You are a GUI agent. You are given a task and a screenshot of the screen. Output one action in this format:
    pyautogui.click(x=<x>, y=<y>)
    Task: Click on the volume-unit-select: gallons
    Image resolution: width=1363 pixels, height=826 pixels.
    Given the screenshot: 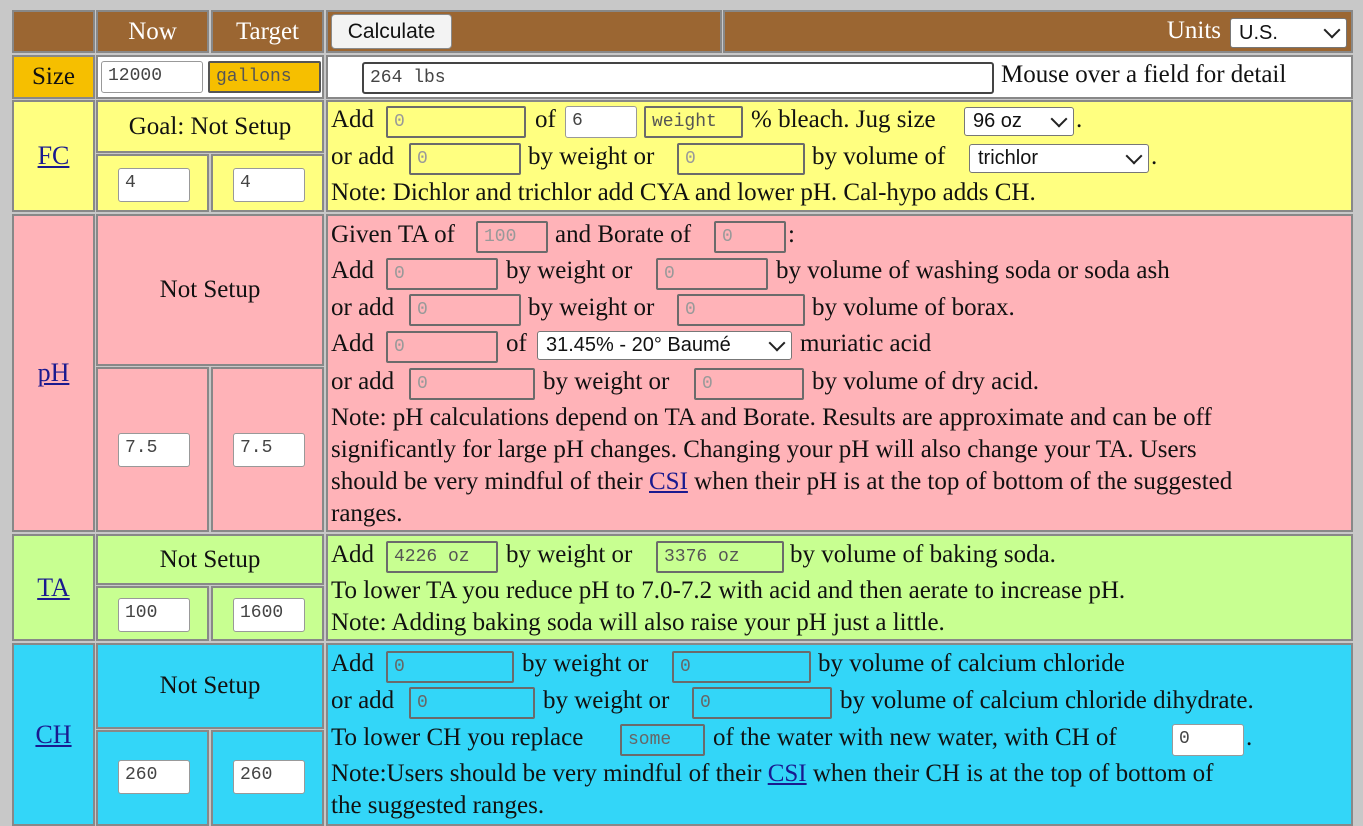 What is the action you would take?
    pyautogui.click(x=264, y=77)
    